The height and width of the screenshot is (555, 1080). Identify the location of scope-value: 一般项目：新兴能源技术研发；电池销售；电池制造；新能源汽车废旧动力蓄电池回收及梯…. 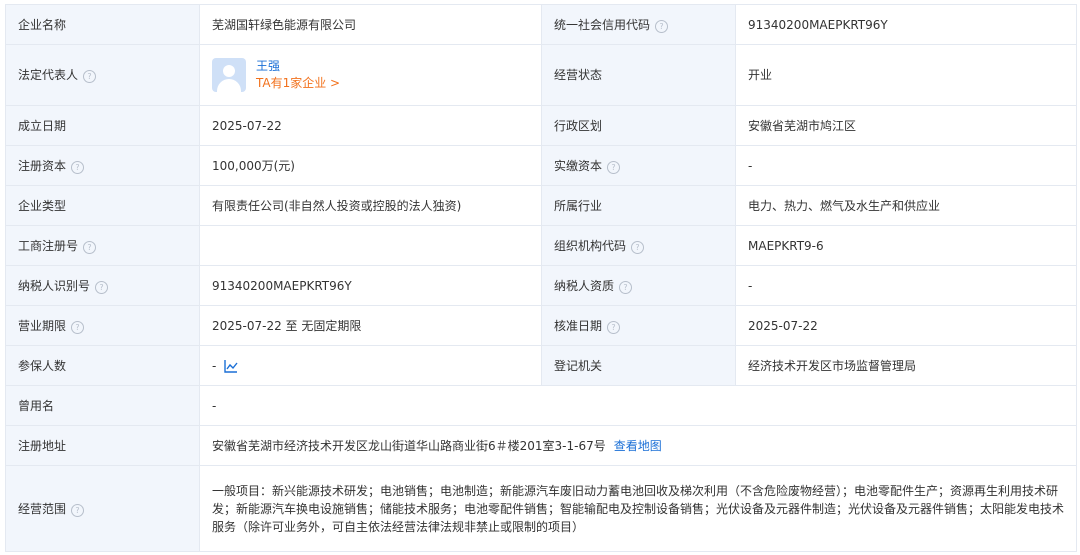
(638, 508).